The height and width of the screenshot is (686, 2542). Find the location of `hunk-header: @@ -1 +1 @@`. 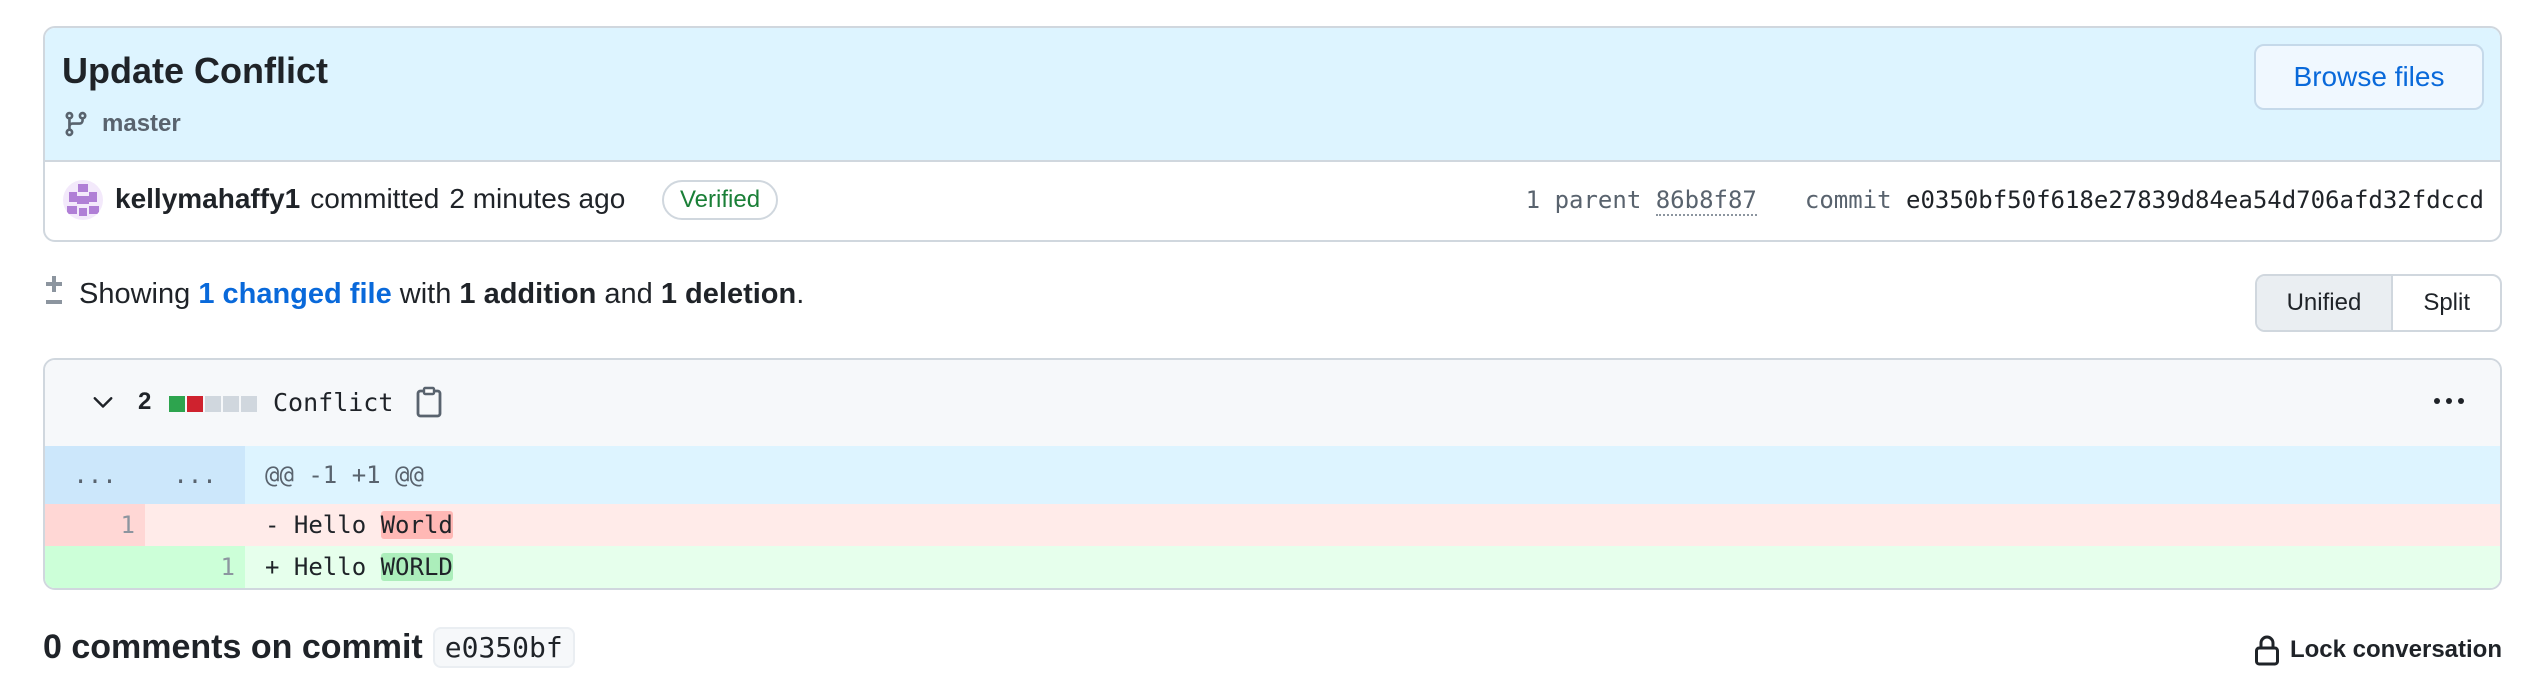

hunk-header: @@ -1 +1 @@ is located at coordinates (344, 475).